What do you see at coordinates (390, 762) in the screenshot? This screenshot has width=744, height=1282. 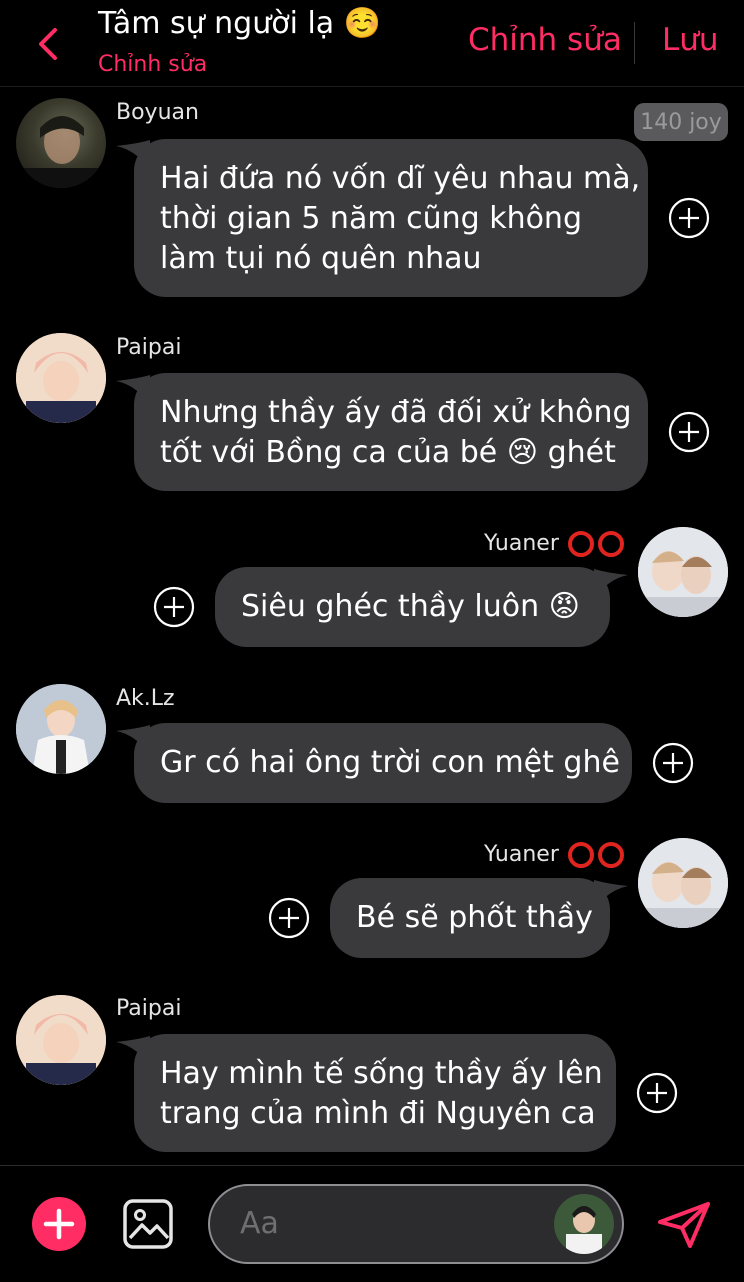 I see `message-line: Gr có hai ông trời con mệt ghê` at bounding box center [390, 762].